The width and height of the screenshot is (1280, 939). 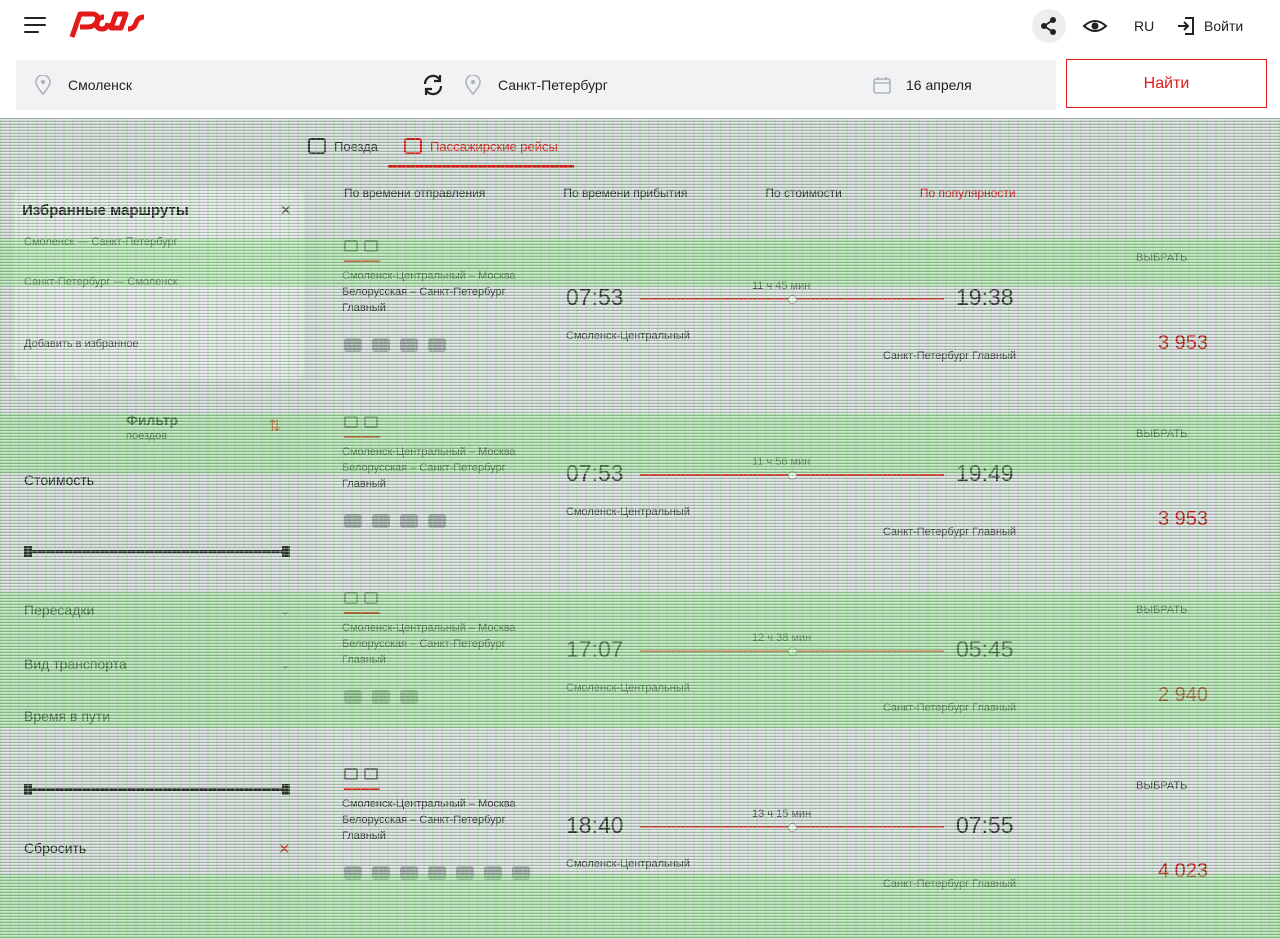 I want to click on language-switch: RU, so click(x=1144, y=26).